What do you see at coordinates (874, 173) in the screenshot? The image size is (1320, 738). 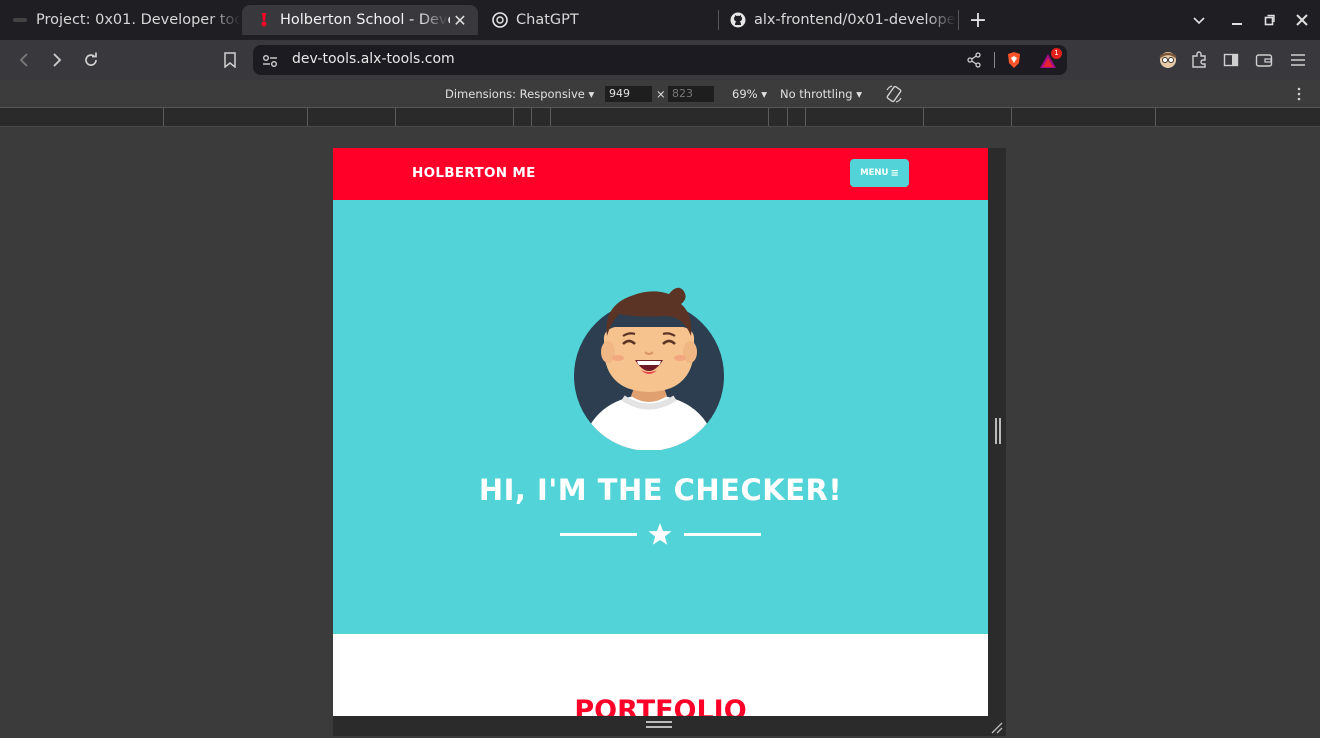 I see `menu-label: MENU` at bounding box center [874, 173].